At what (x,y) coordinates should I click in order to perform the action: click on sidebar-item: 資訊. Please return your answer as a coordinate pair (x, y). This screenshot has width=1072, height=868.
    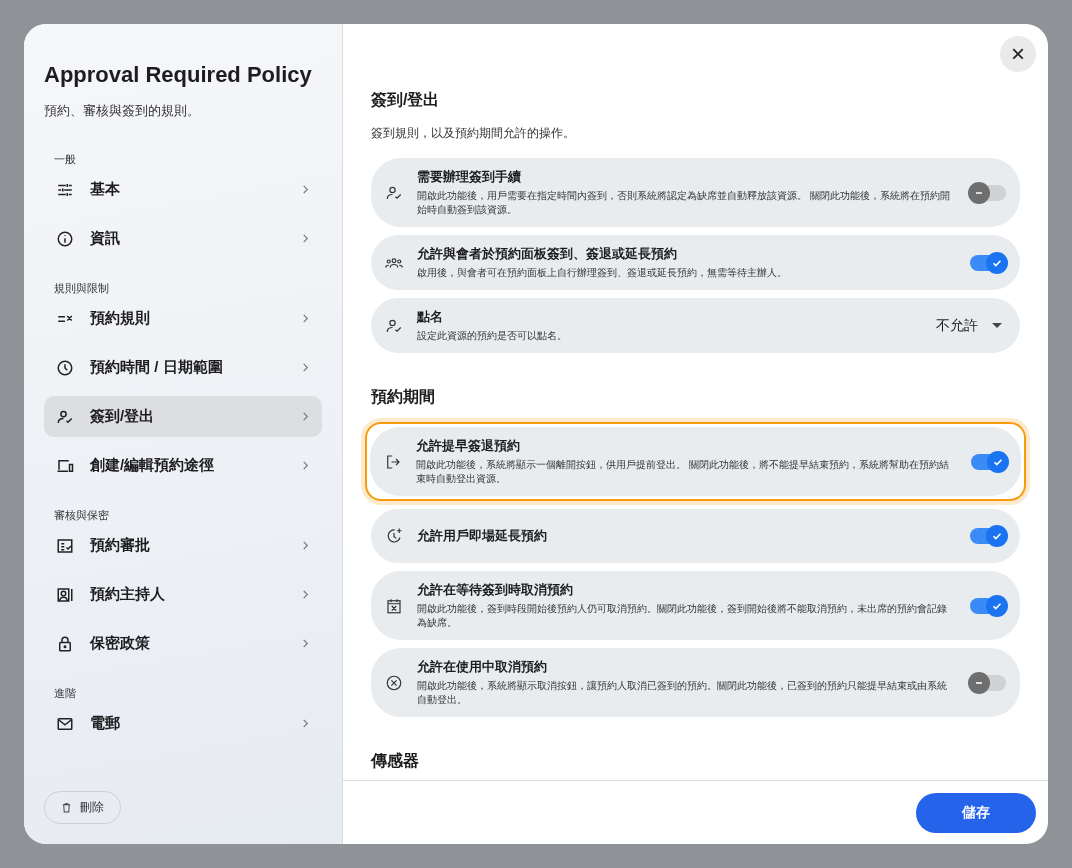
    Looking at the image, I should click on (183, 238).